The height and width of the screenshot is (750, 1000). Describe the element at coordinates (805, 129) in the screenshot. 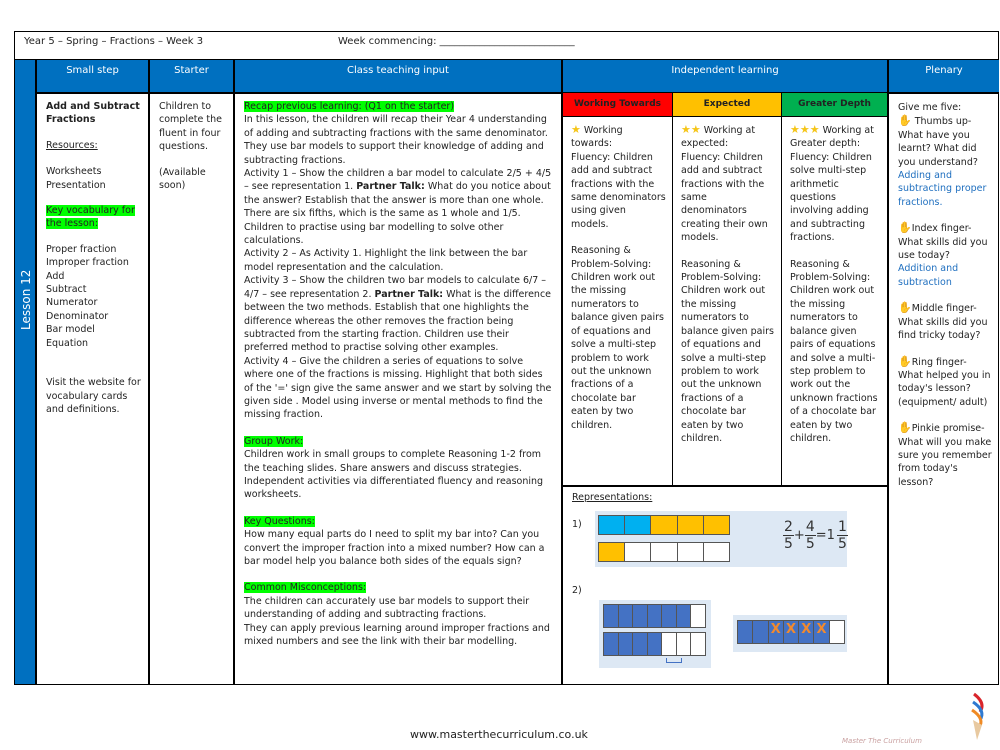

I see `star-icon: ★★★` at that location.